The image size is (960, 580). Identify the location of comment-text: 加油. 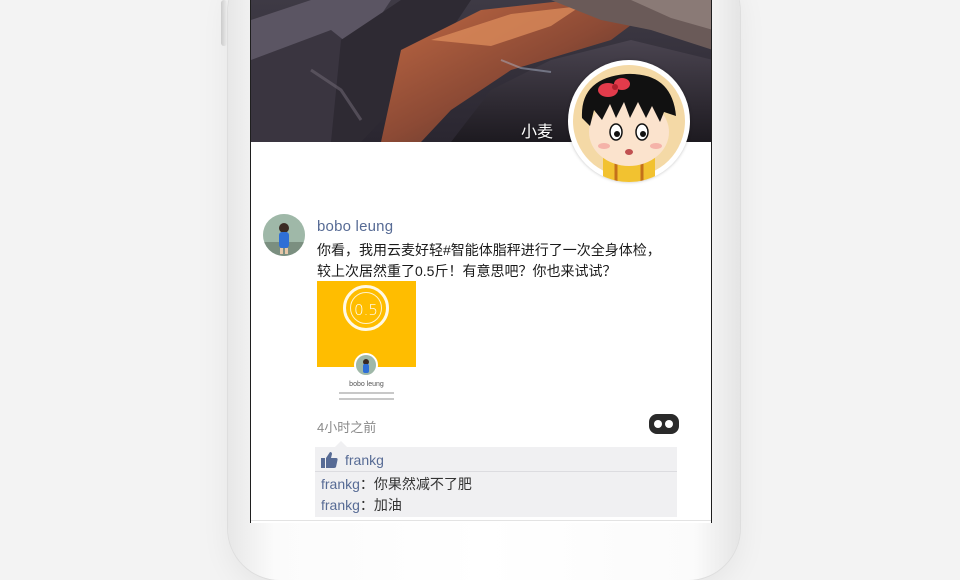
(387, 505).